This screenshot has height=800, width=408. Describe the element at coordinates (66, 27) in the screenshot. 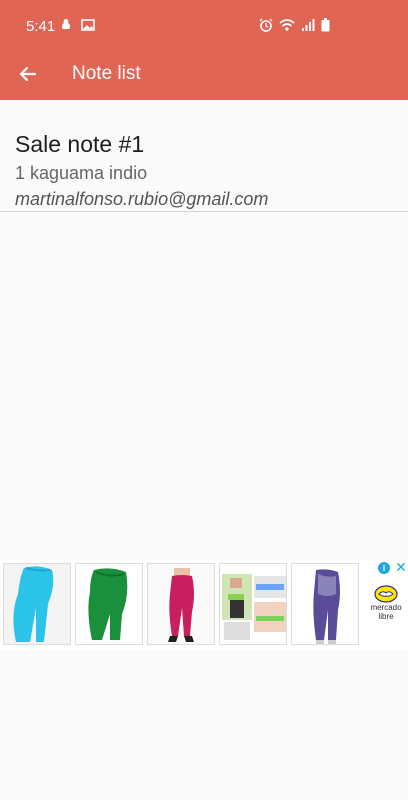

I see `notification-icon` at that location.